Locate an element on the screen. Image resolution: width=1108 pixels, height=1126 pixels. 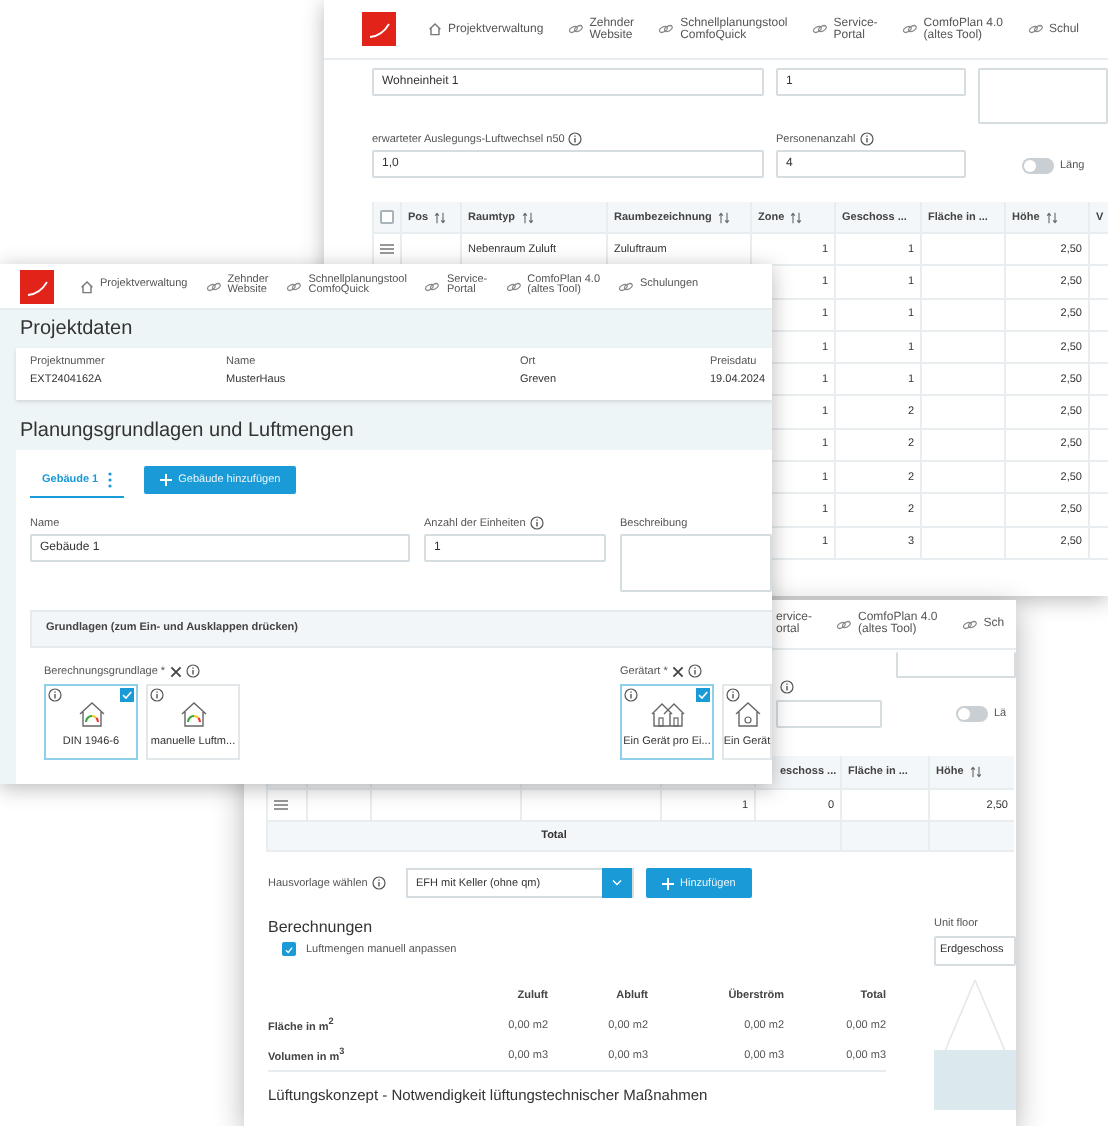
section-title: Planungsgrundlagen und Luftmengen is located at coordinates (188, 432).